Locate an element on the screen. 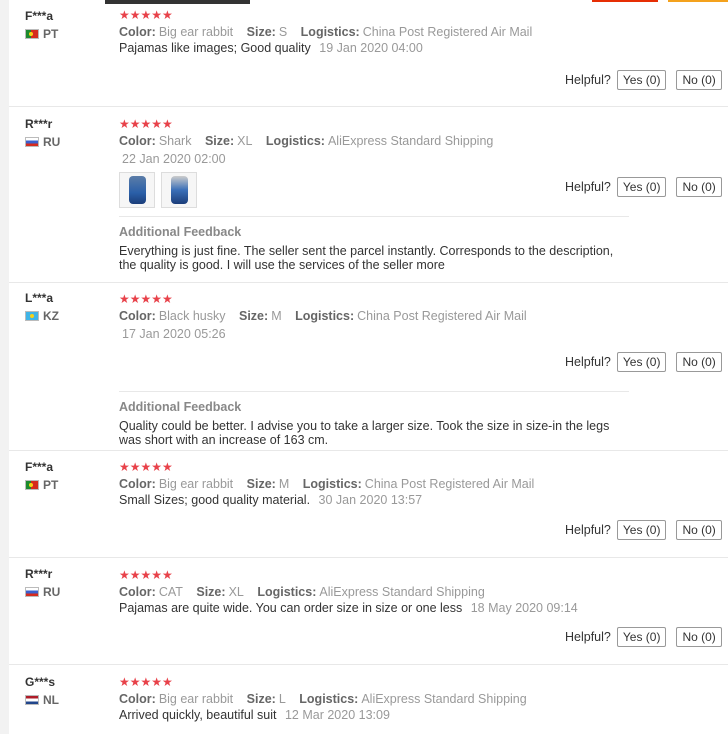 The width and height of the screenshot is (728, 734). reviewer-info: G***s NL is located at coordinates (42, 691).